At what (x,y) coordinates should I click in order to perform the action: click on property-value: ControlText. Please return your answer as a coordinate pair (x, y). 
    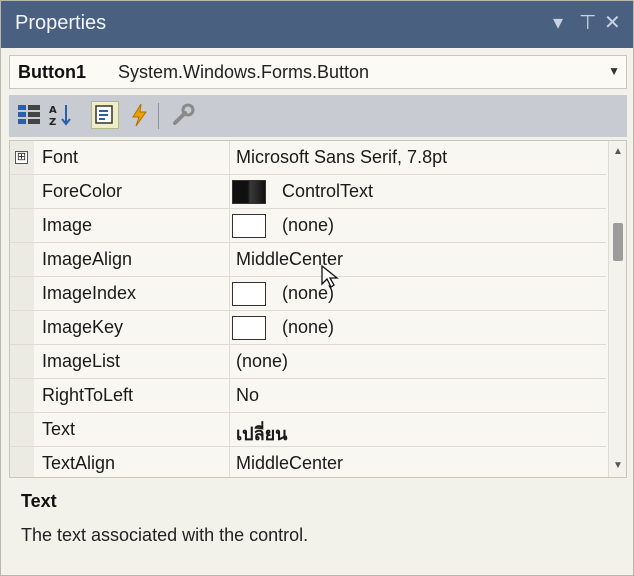
    Looking at the image, I should click on (327, 191).